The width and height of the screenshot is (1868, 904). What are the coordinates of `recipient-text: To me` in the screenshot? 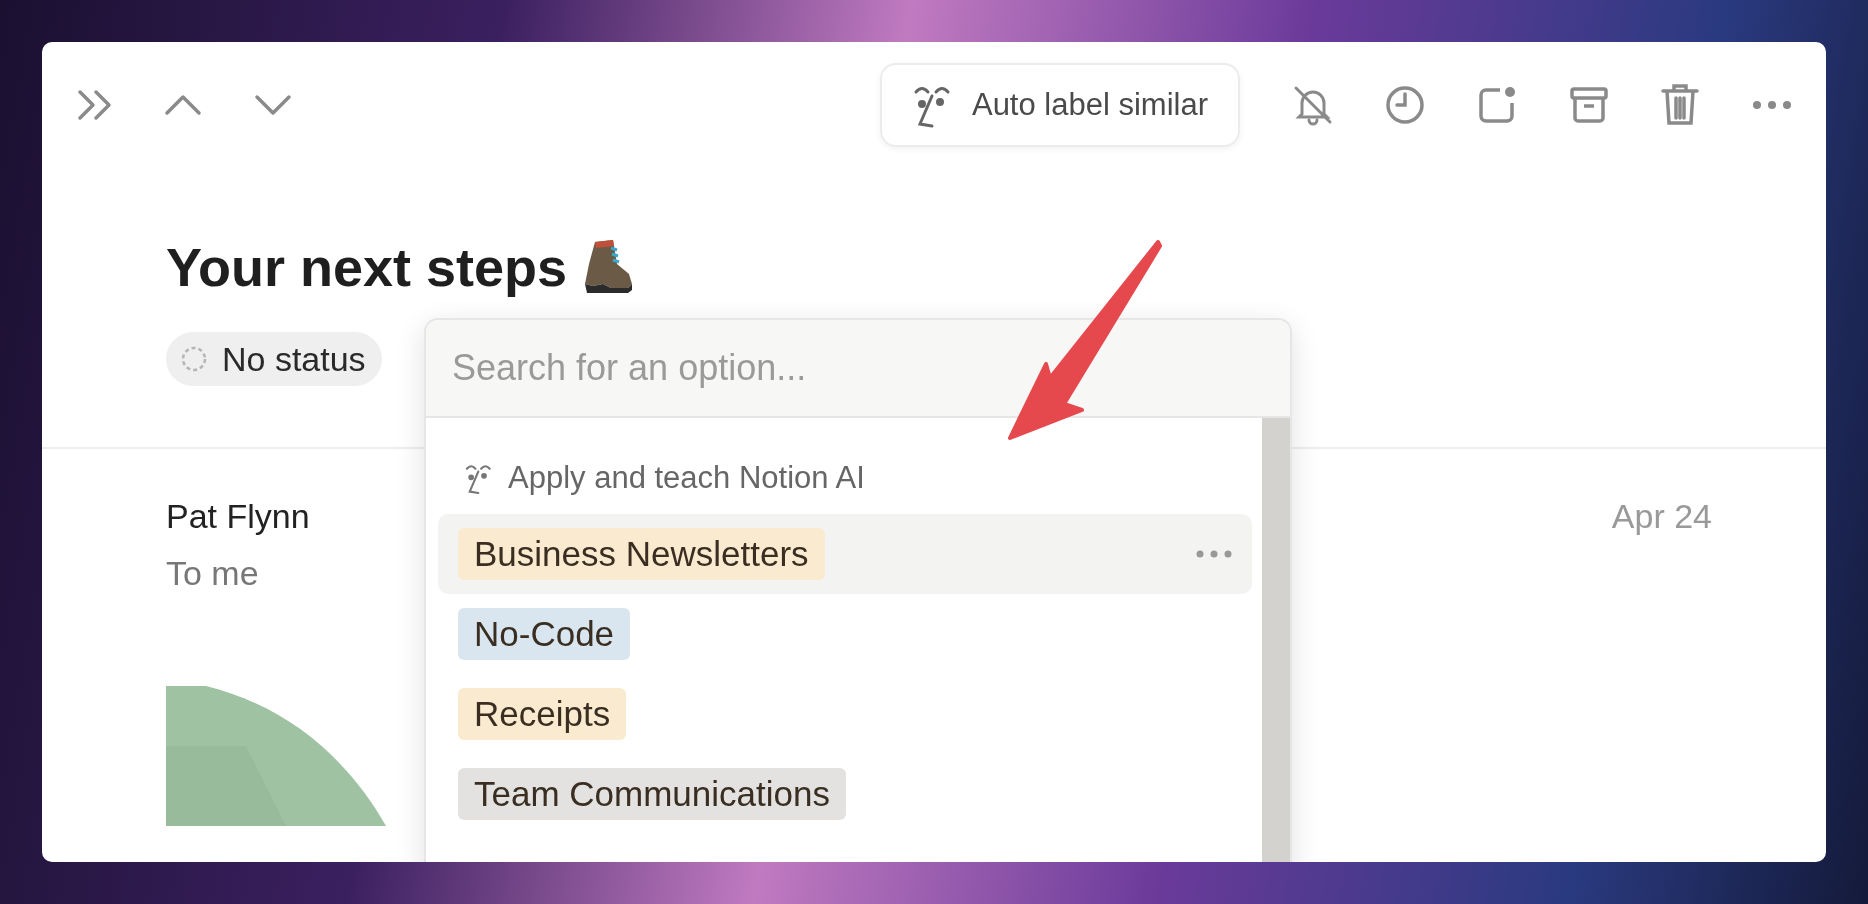 It's located at (213, 573).